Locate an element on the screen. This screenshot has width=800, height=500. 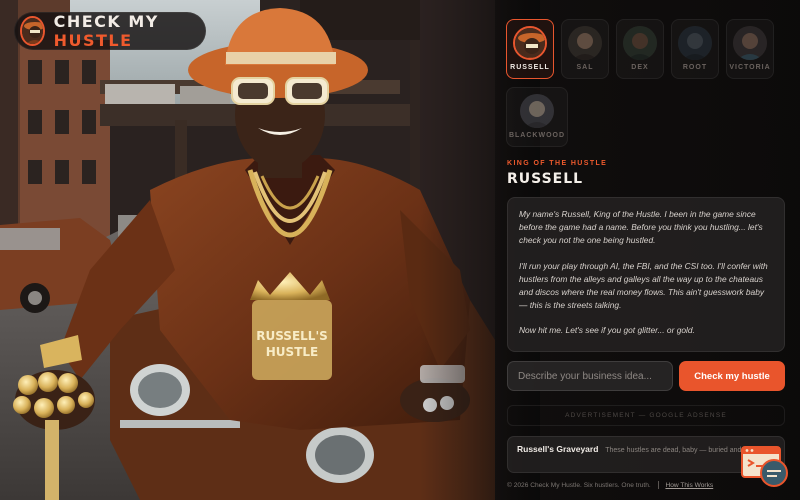
root-portrait is located at coordinates (695, 43).